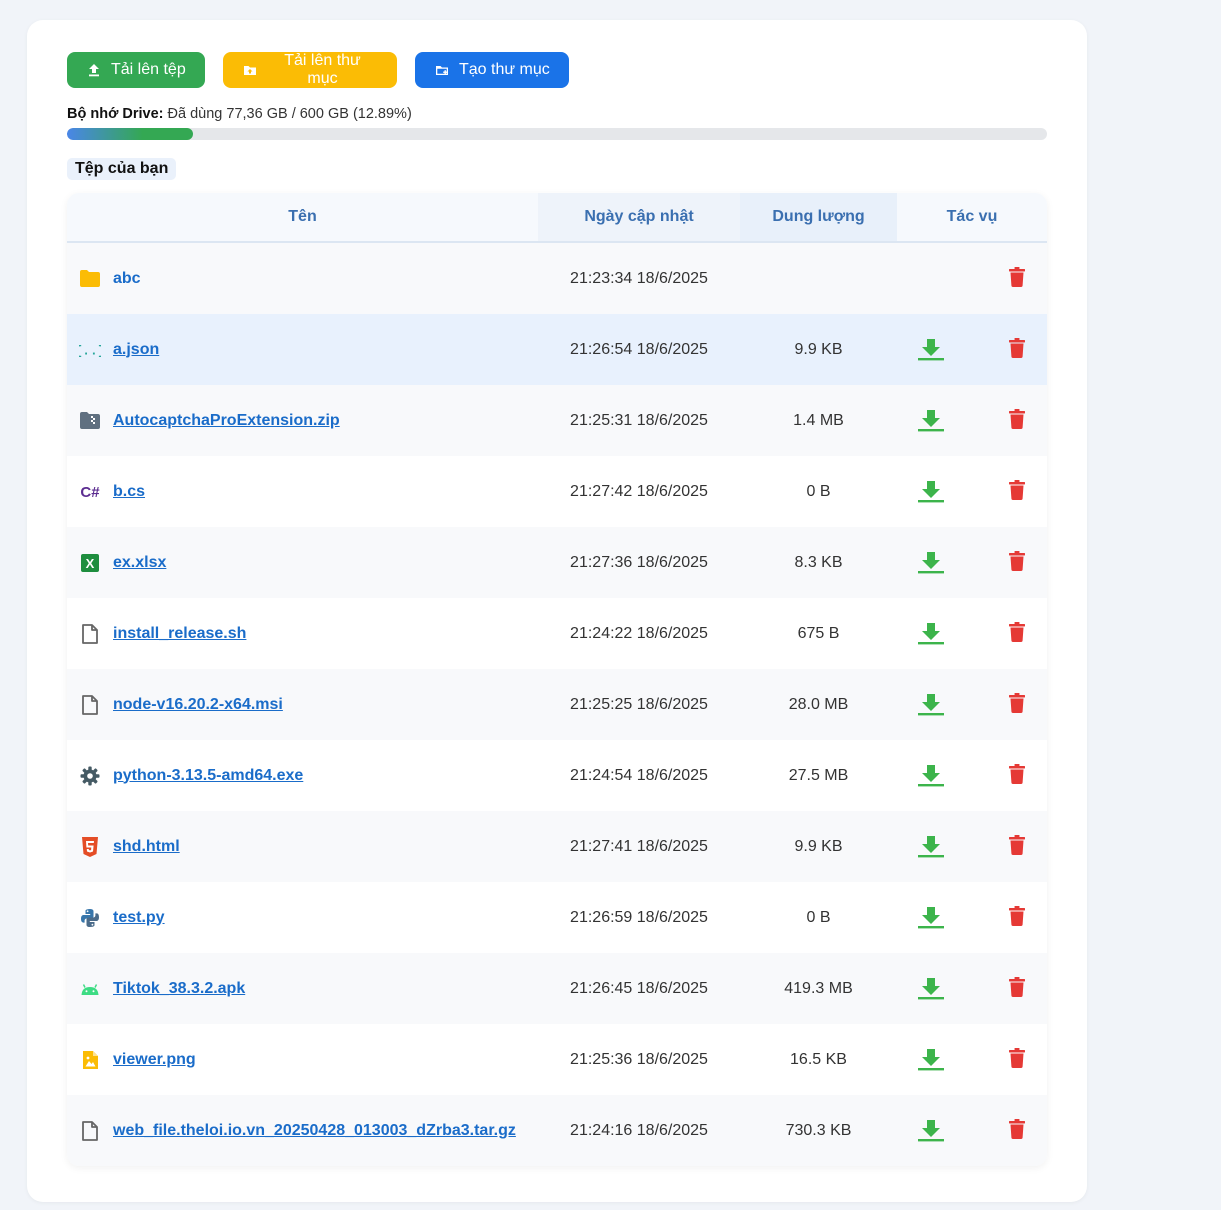 Image resolution: width=1221 pixels, height=1210 pixels. What do you see at coordinates (302, 562) in the screenshot?
I see `name-cell: Xex.xlsx` at bounding box center [302, 562].